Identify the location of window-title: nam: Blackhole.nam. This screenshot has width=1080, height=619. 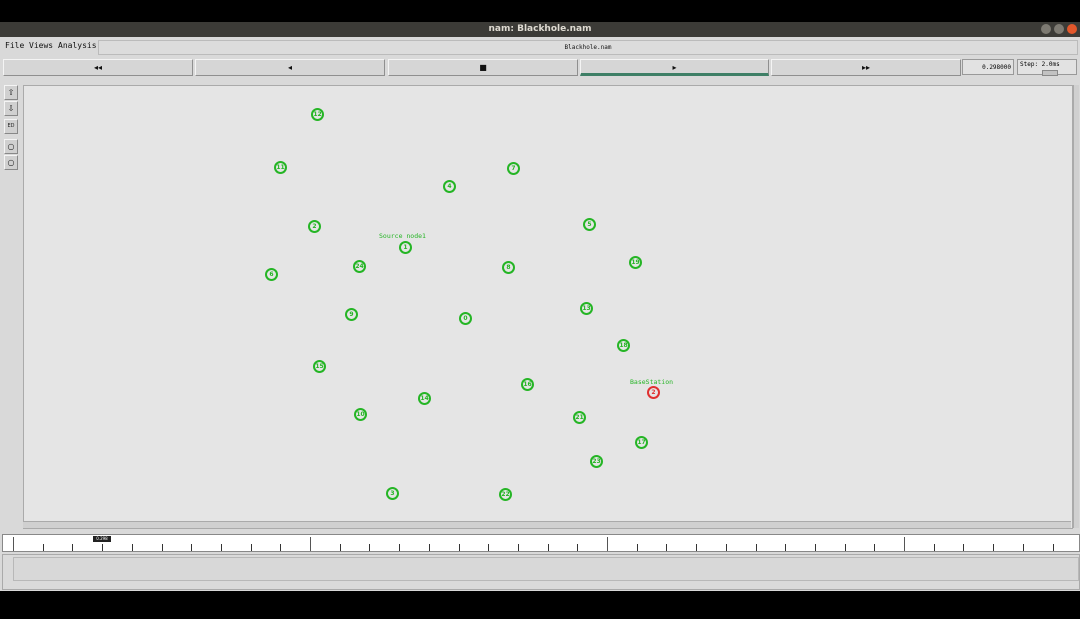
(540, 29).